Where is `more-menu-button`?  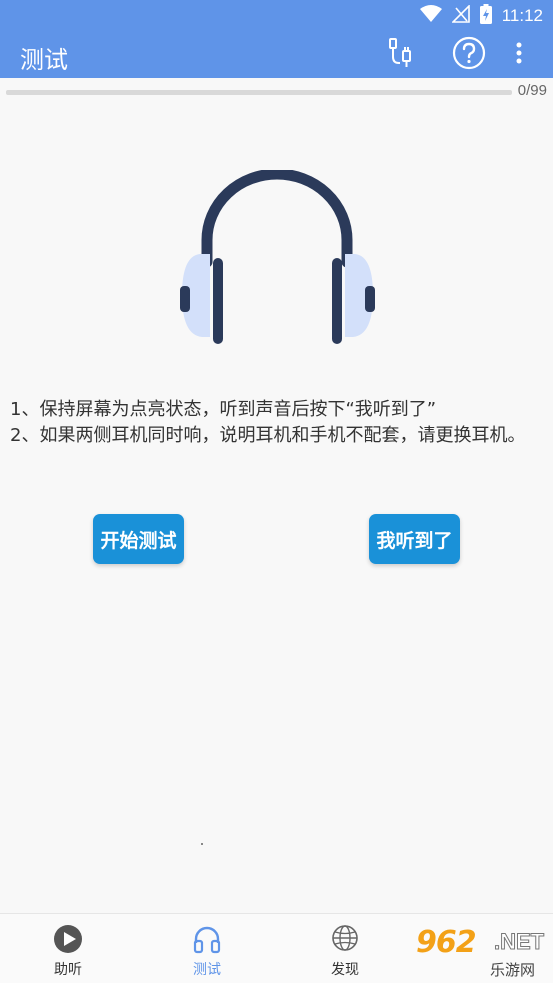
more-menu-button is located at coordinates (519, 55).